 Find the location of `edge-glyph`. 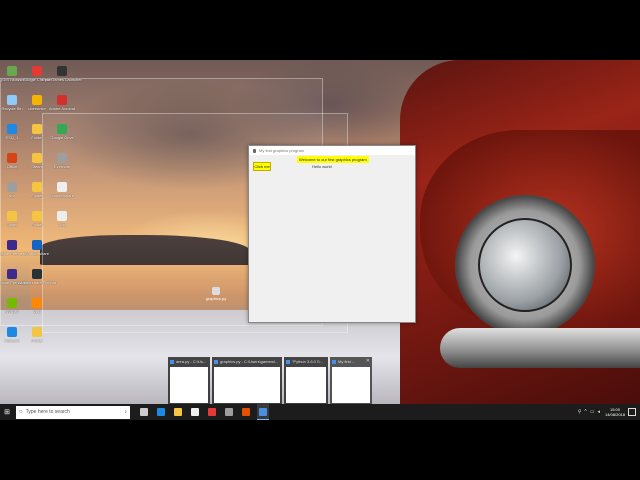

edge-glyph is located at coordinates (161, 412).